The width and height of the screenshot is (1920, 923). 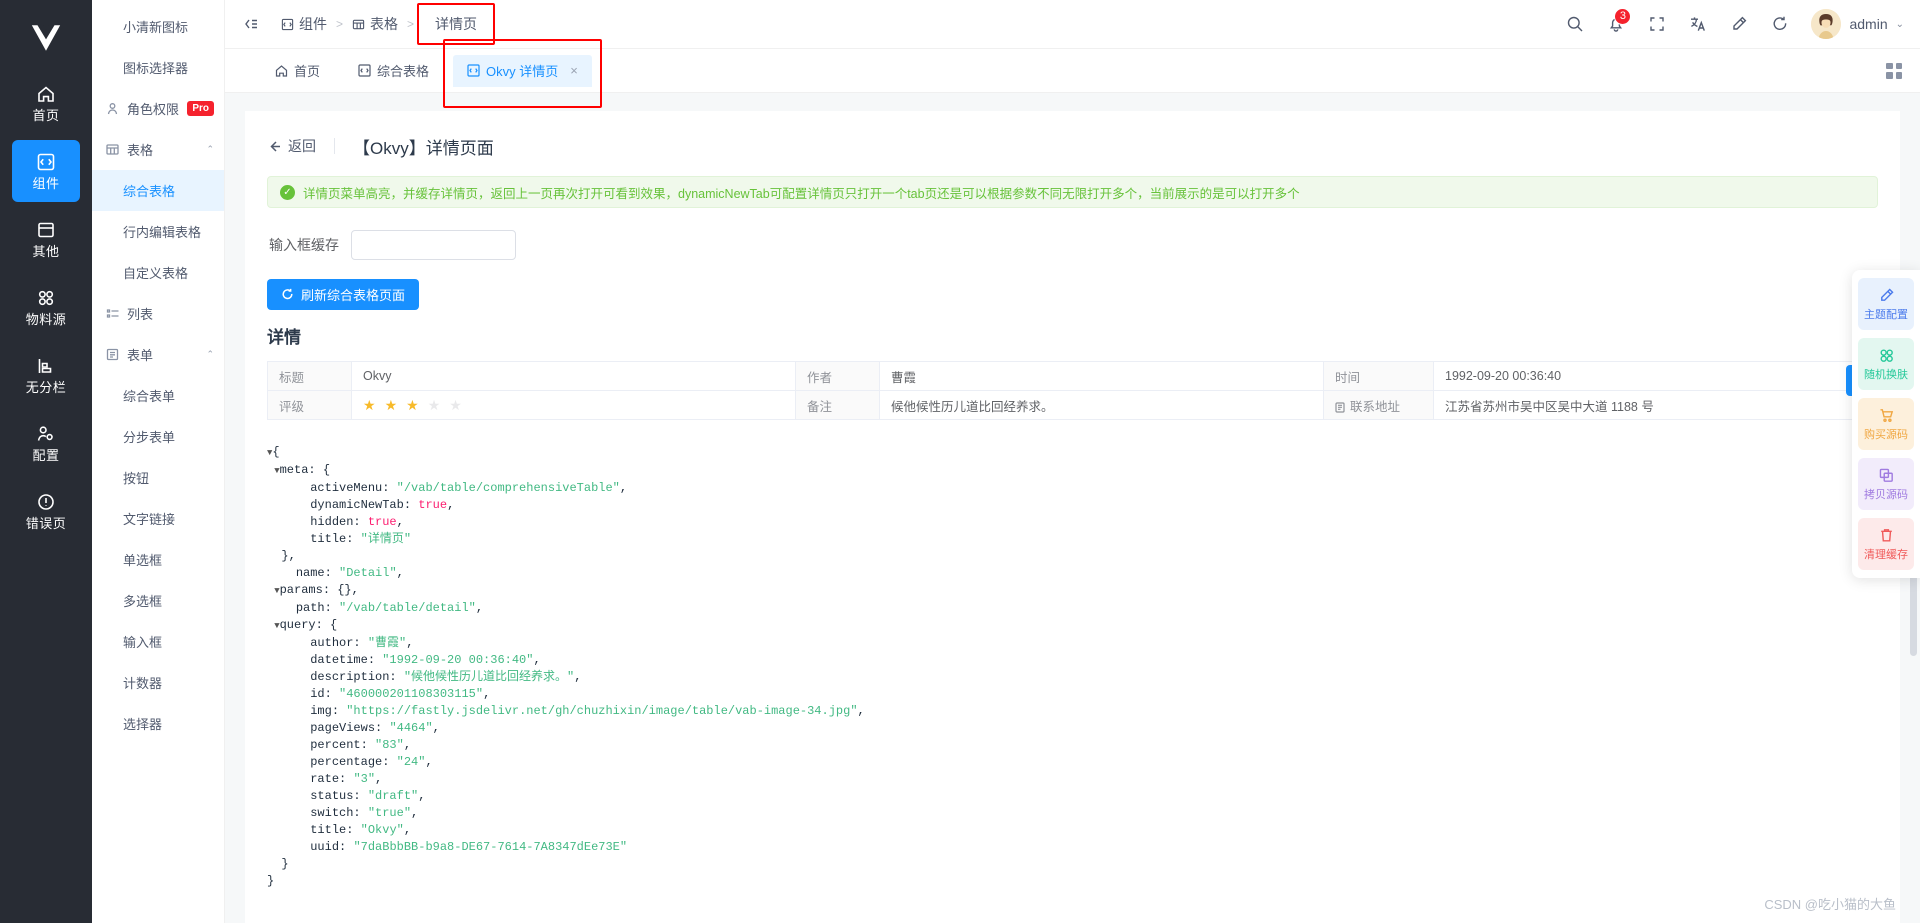 What do you see at coordinates (1697, 24) in the screenshot?
I see `translate-icon` at bounding box center [1697, 24].